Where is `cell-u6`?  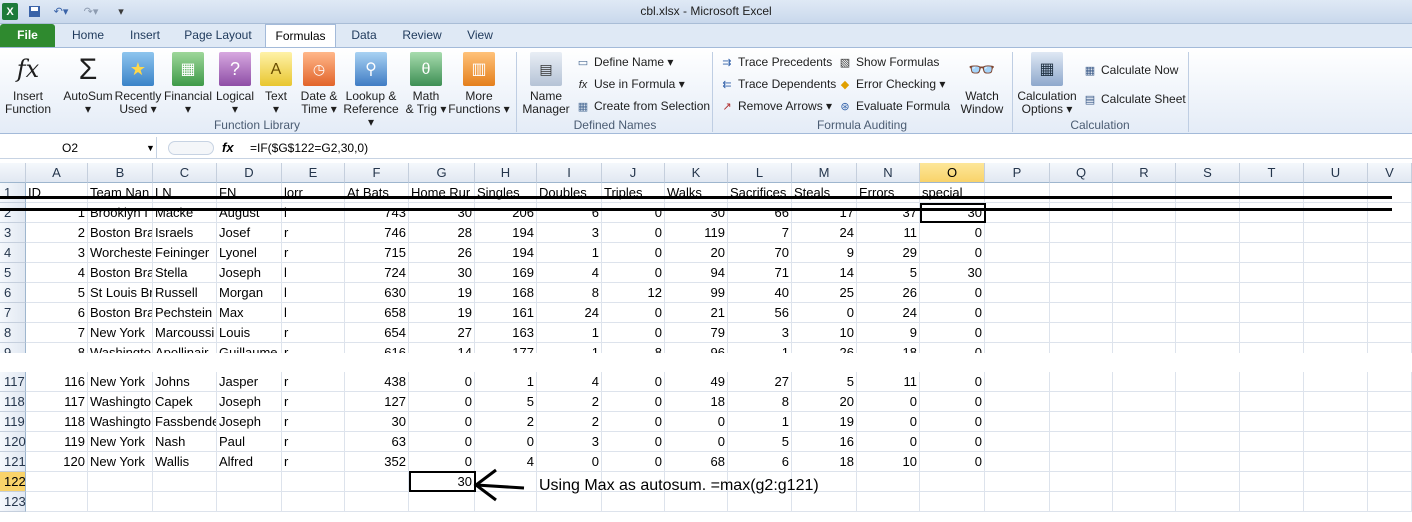 cell-u6 is located at coordinates (1336, 293).